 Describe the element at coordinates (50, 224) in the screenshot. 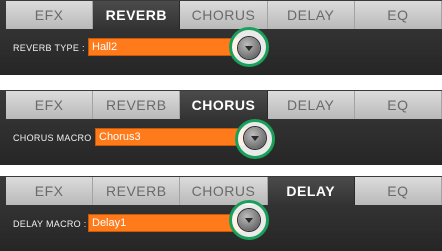

I see `delay-macro-label: DELAY MACRO :` at that location.